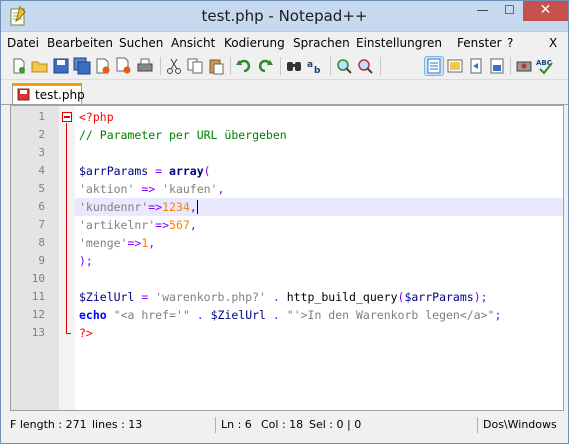 This screenshot has width=569, height=444. What do you see at coordinates (41, 188) in the screenshot?
I see `line-number: 5` at bounding box center [41, 188].